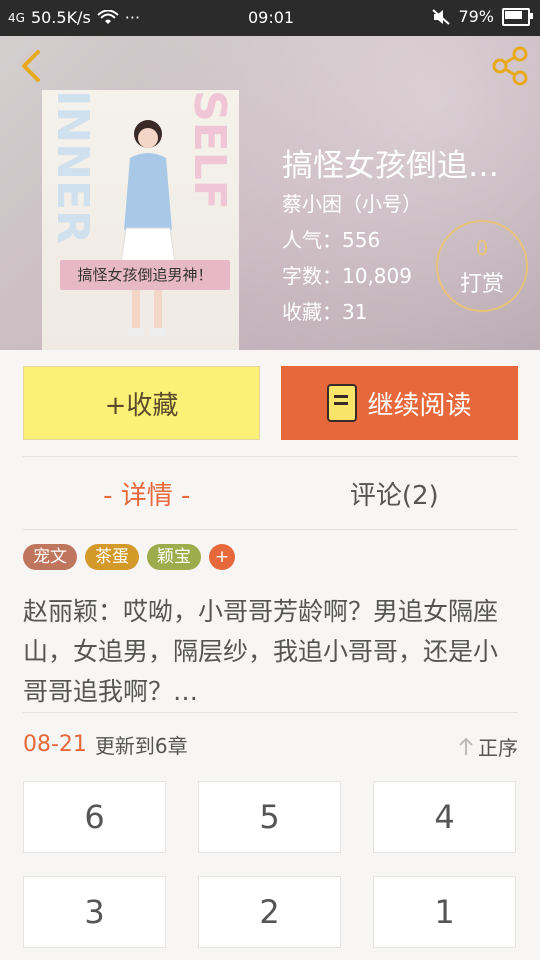 The height and width of the screenshot is (960, 540). What do you see at coordinates (108, 16) in the screenshot?
I see `wifi-icon` at bounding box center [108, 16].